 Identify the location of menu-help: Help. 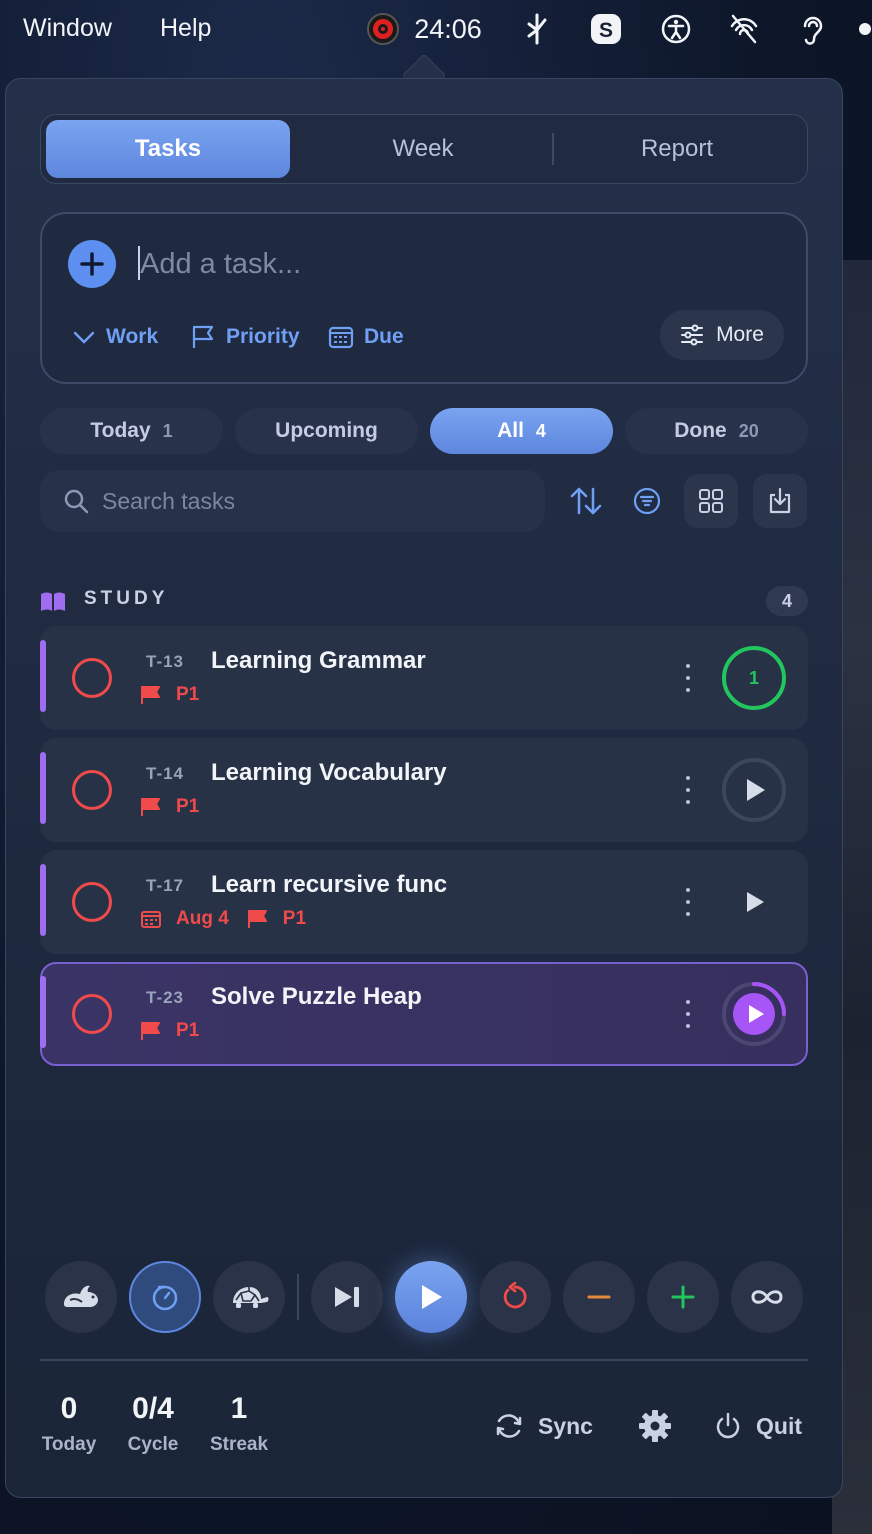
(185, 28).